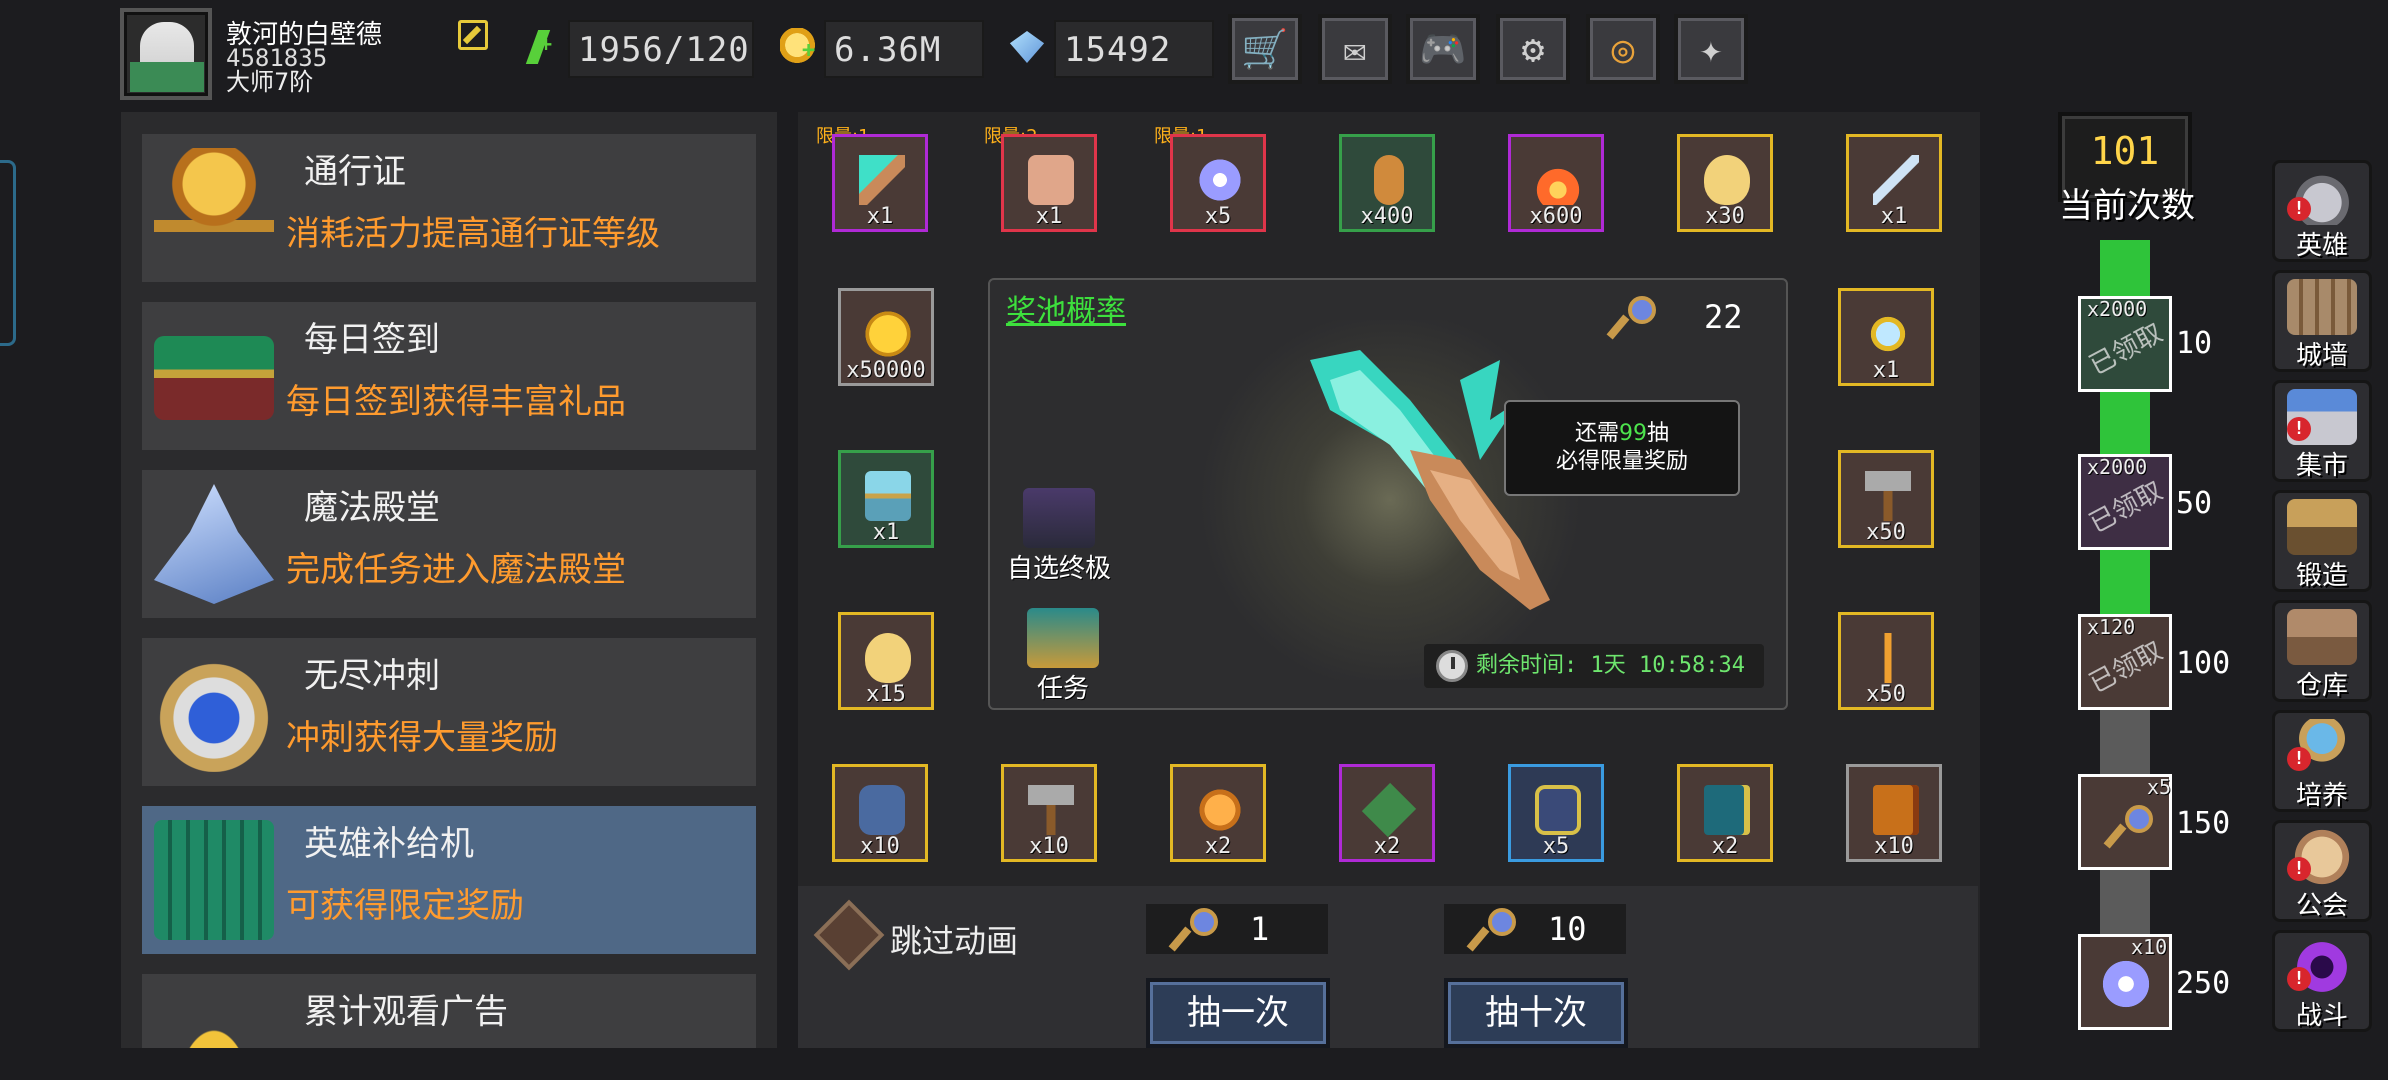  I want to click on cost-value: 1, so click(1260, 929).